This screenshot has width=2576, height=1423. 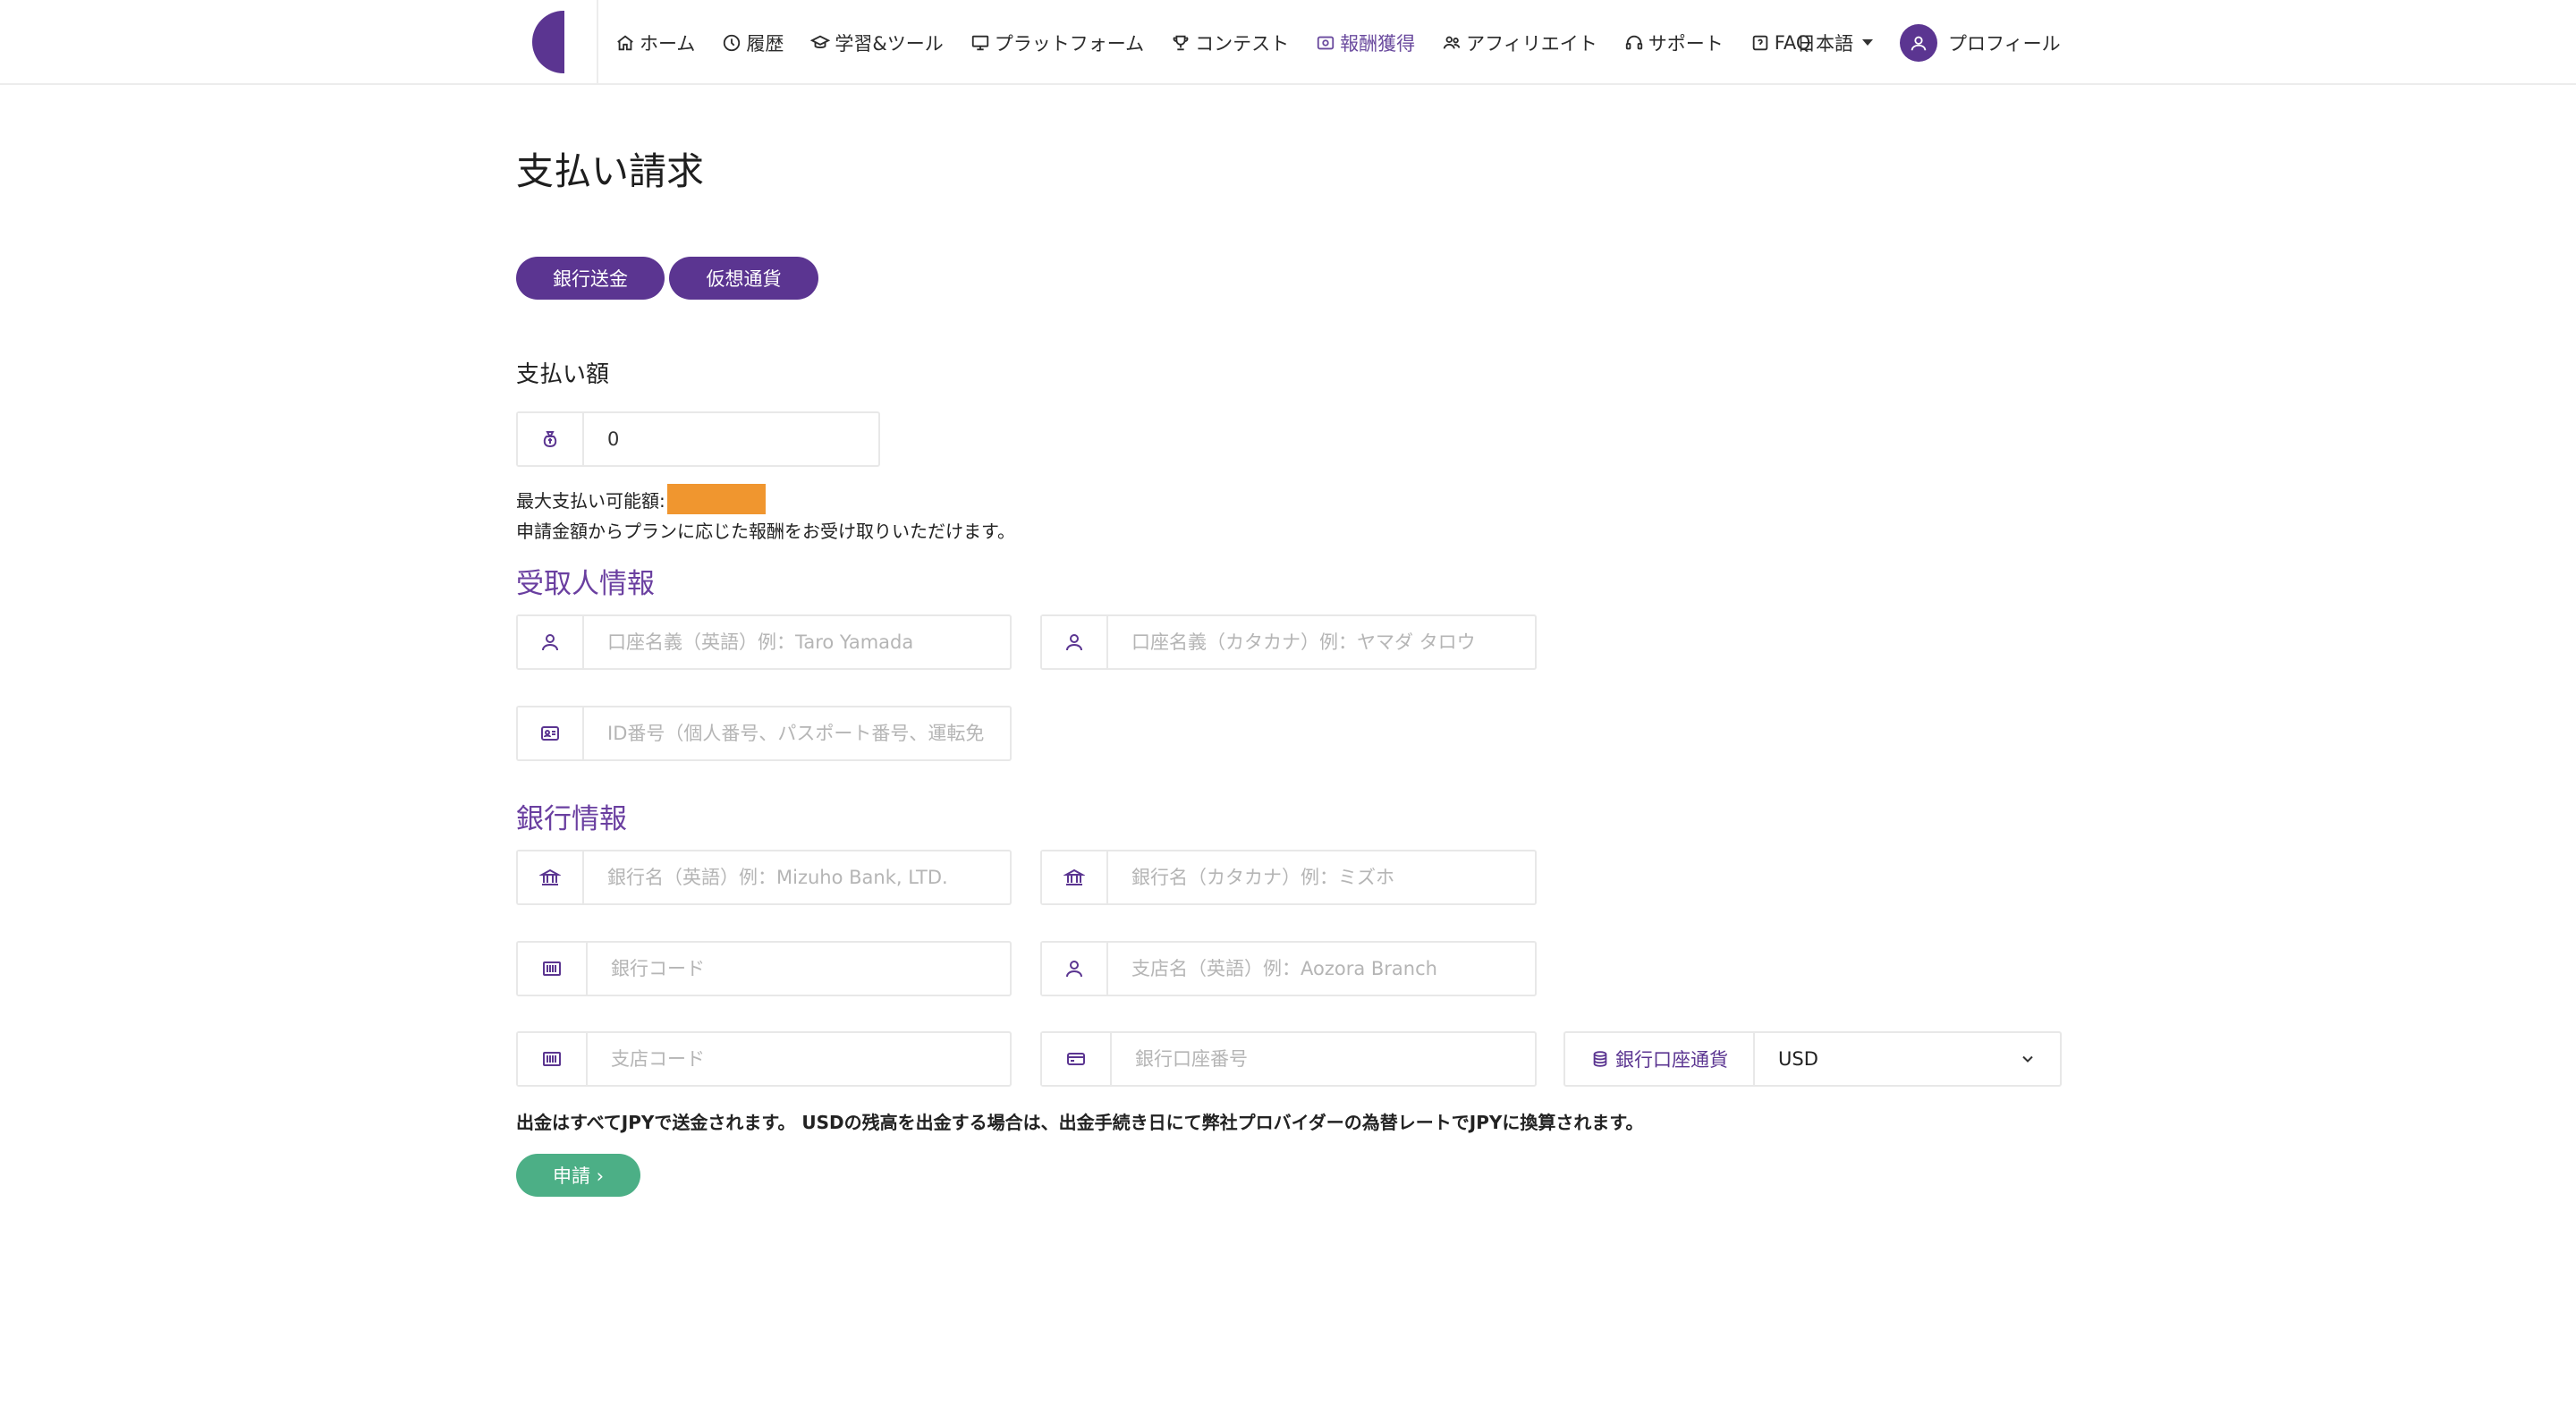 What do you see at coordinates (765, 531) in the screenshot?
I see `amount-note: 申請金額からプランに応じた報酬をお受け取りいただけます。` at bounding box center [765, 531].